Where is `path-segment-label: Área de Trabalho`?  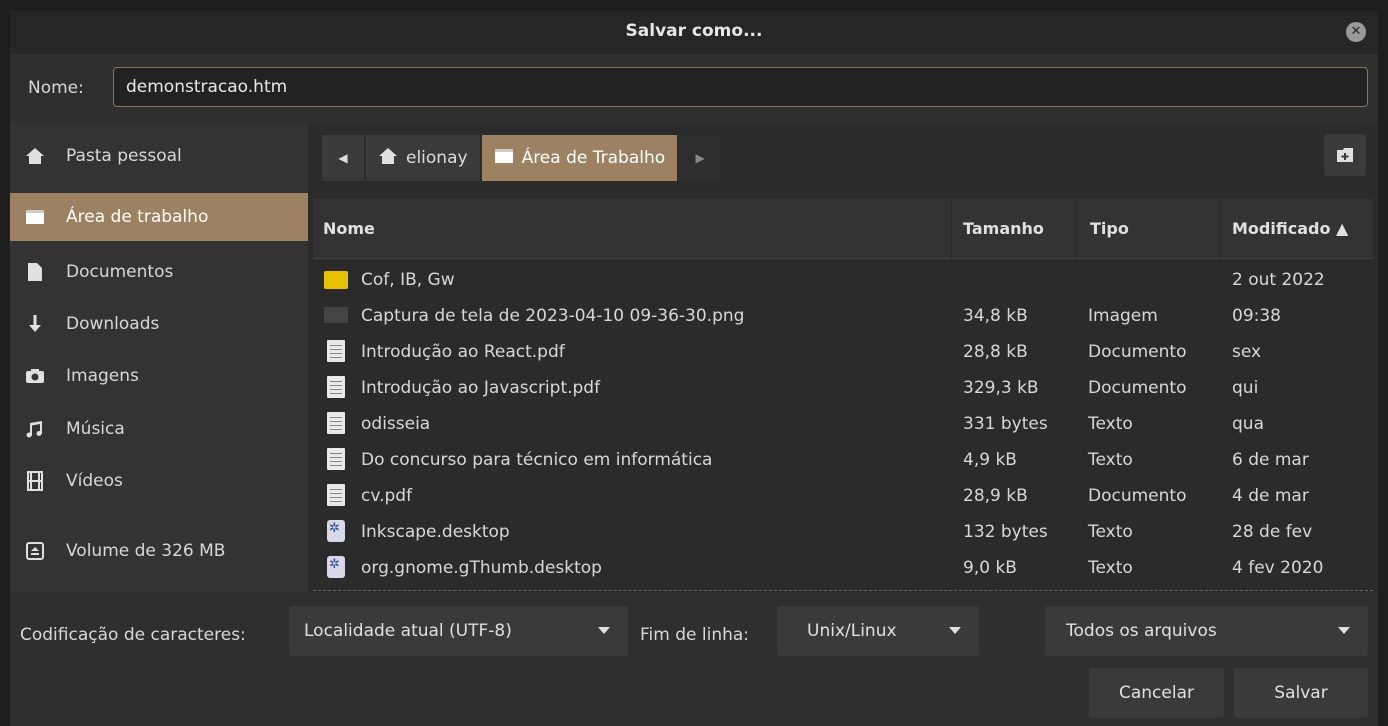 path-segment-label: Área de Trabalho is located at coordinates (593, 158).